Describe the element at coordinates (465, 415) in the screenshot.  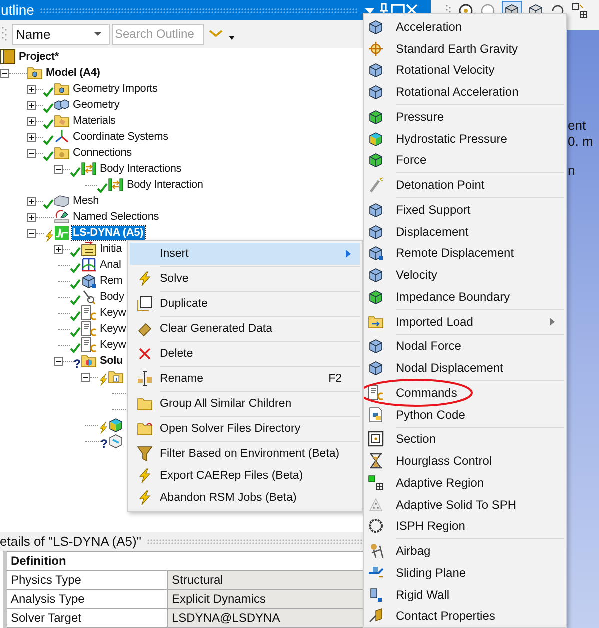
I see `menu-item: Python Code` at that location.